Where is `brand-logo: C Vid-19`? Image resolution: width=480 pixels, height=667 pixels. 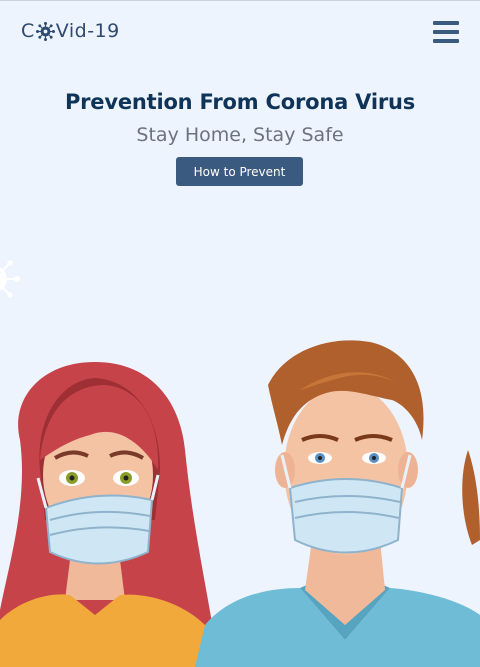 brand-logo: C Vid-19 is located at coordinates (70, 31).